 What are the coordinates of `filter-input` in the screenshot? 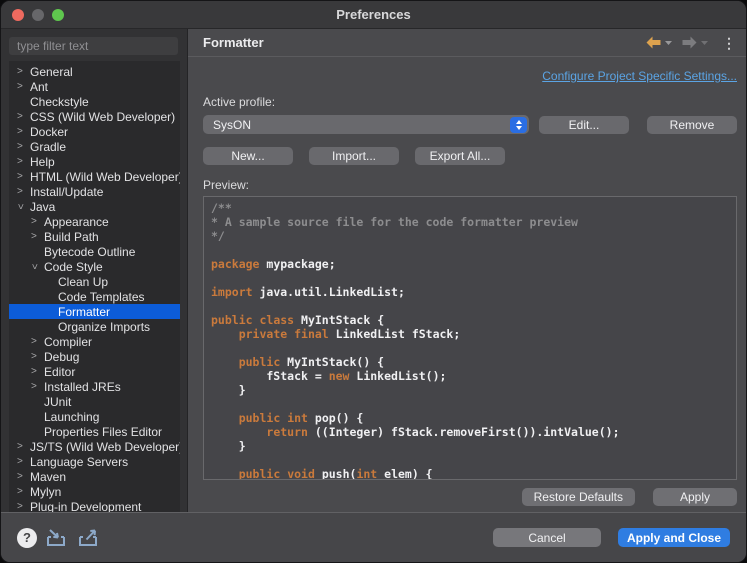 It's located at (93, 46).